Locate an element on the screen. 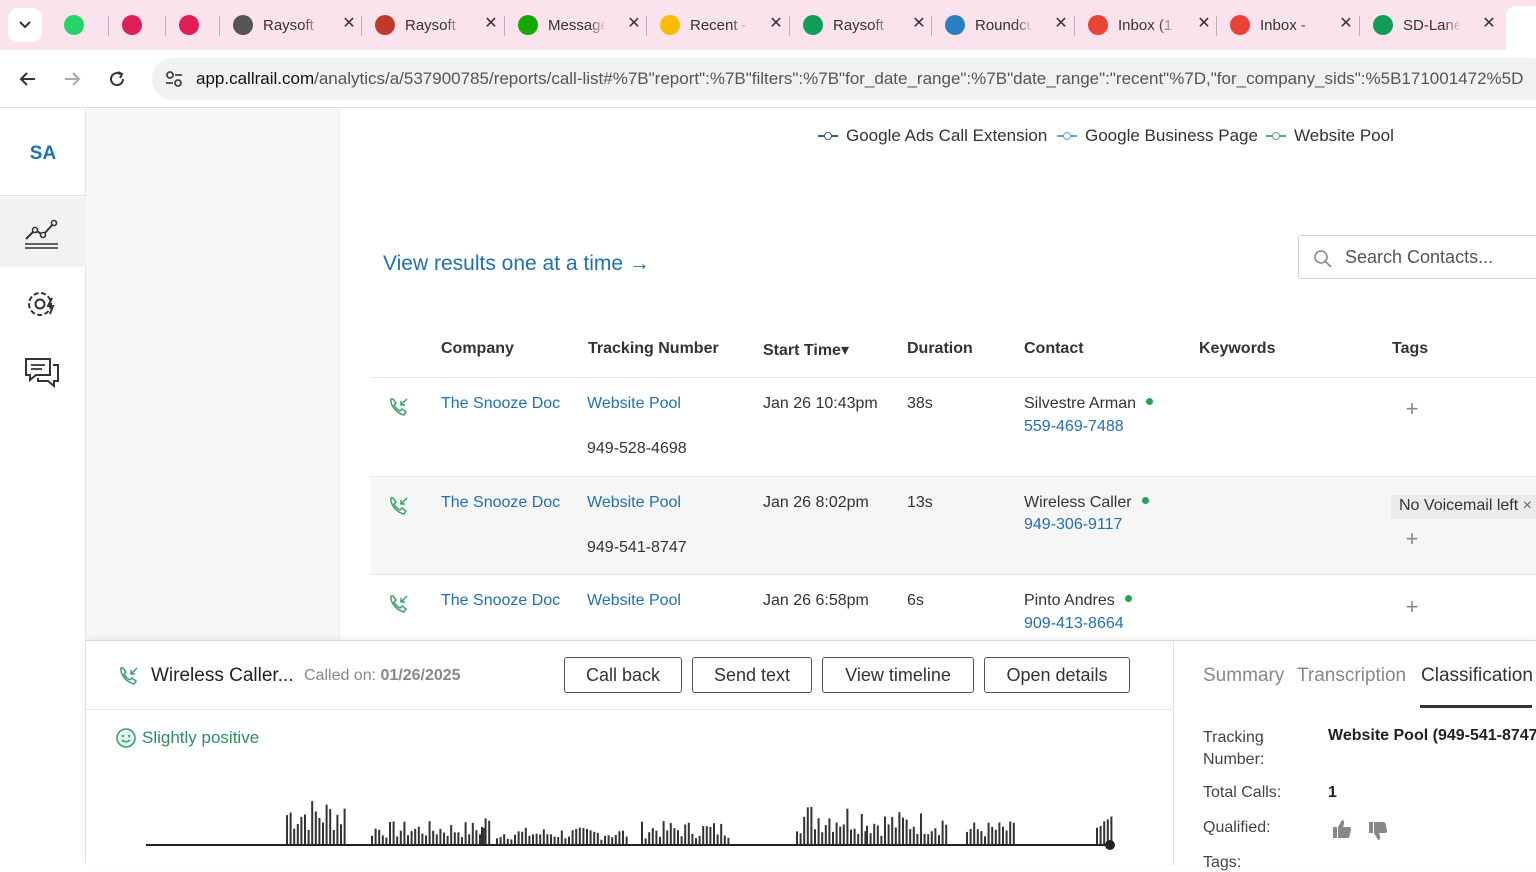 This screenshot has width=1536, height=872. thumbs-up-icon is located at coordinates (1342, 829).